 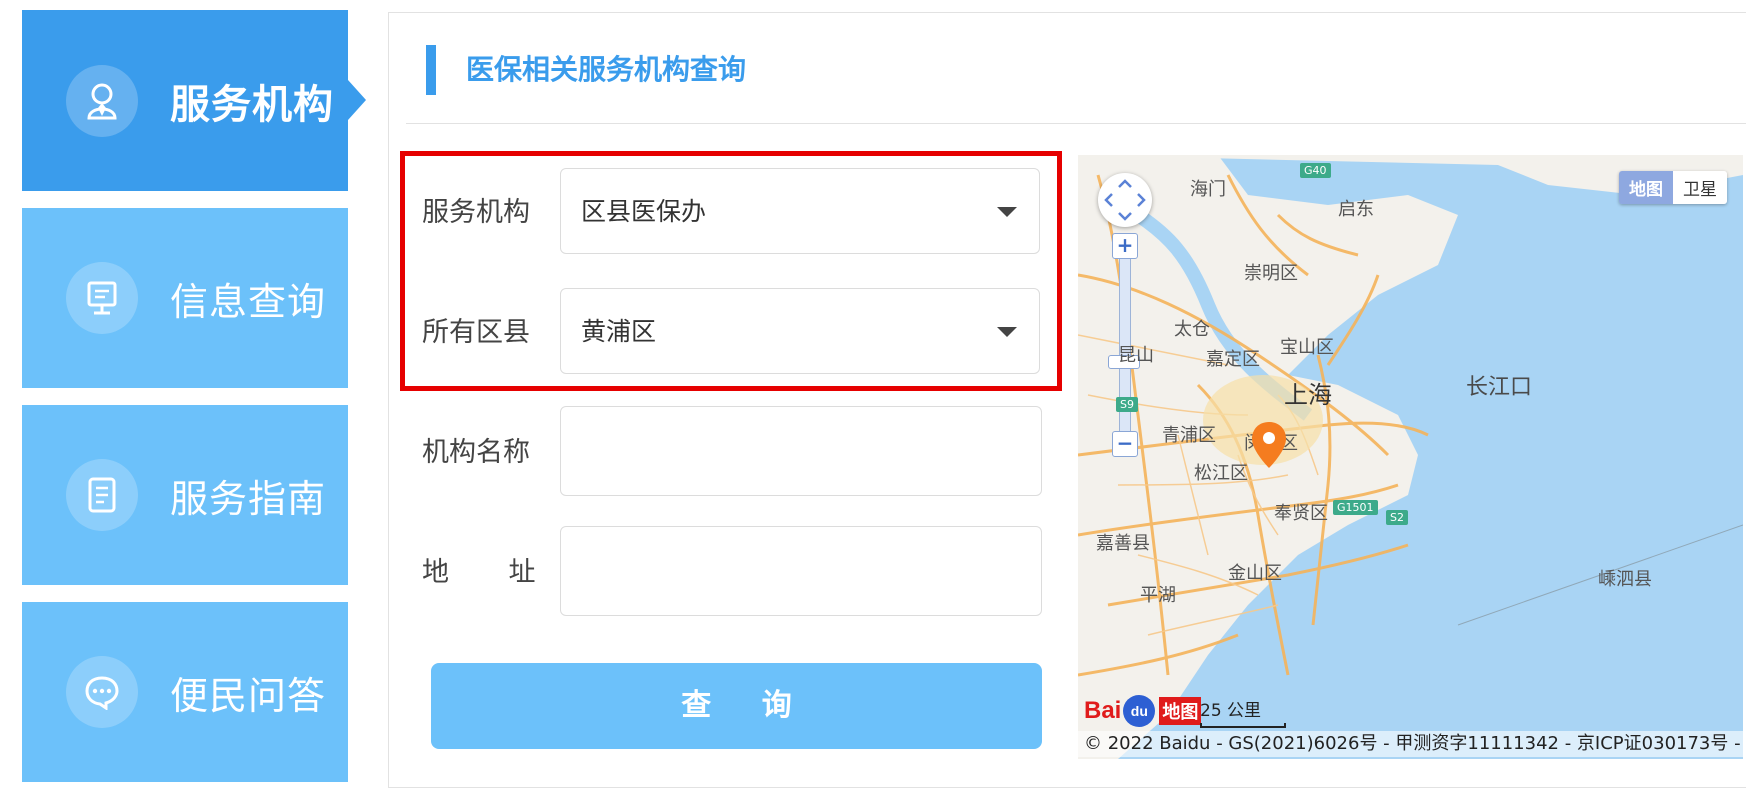 What do you see at coordinates (1158, 595) in the screenshot?
I see `map-label: 平湖` at bounding box center [1158, 595].